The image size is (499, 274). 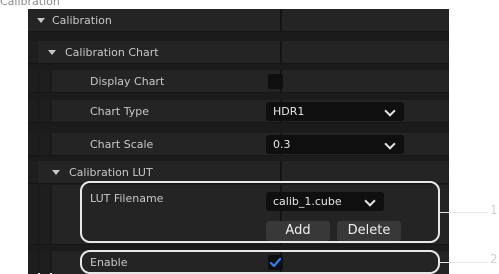 I want to click on property-label: Chart Type, so click(x=119, y=111).